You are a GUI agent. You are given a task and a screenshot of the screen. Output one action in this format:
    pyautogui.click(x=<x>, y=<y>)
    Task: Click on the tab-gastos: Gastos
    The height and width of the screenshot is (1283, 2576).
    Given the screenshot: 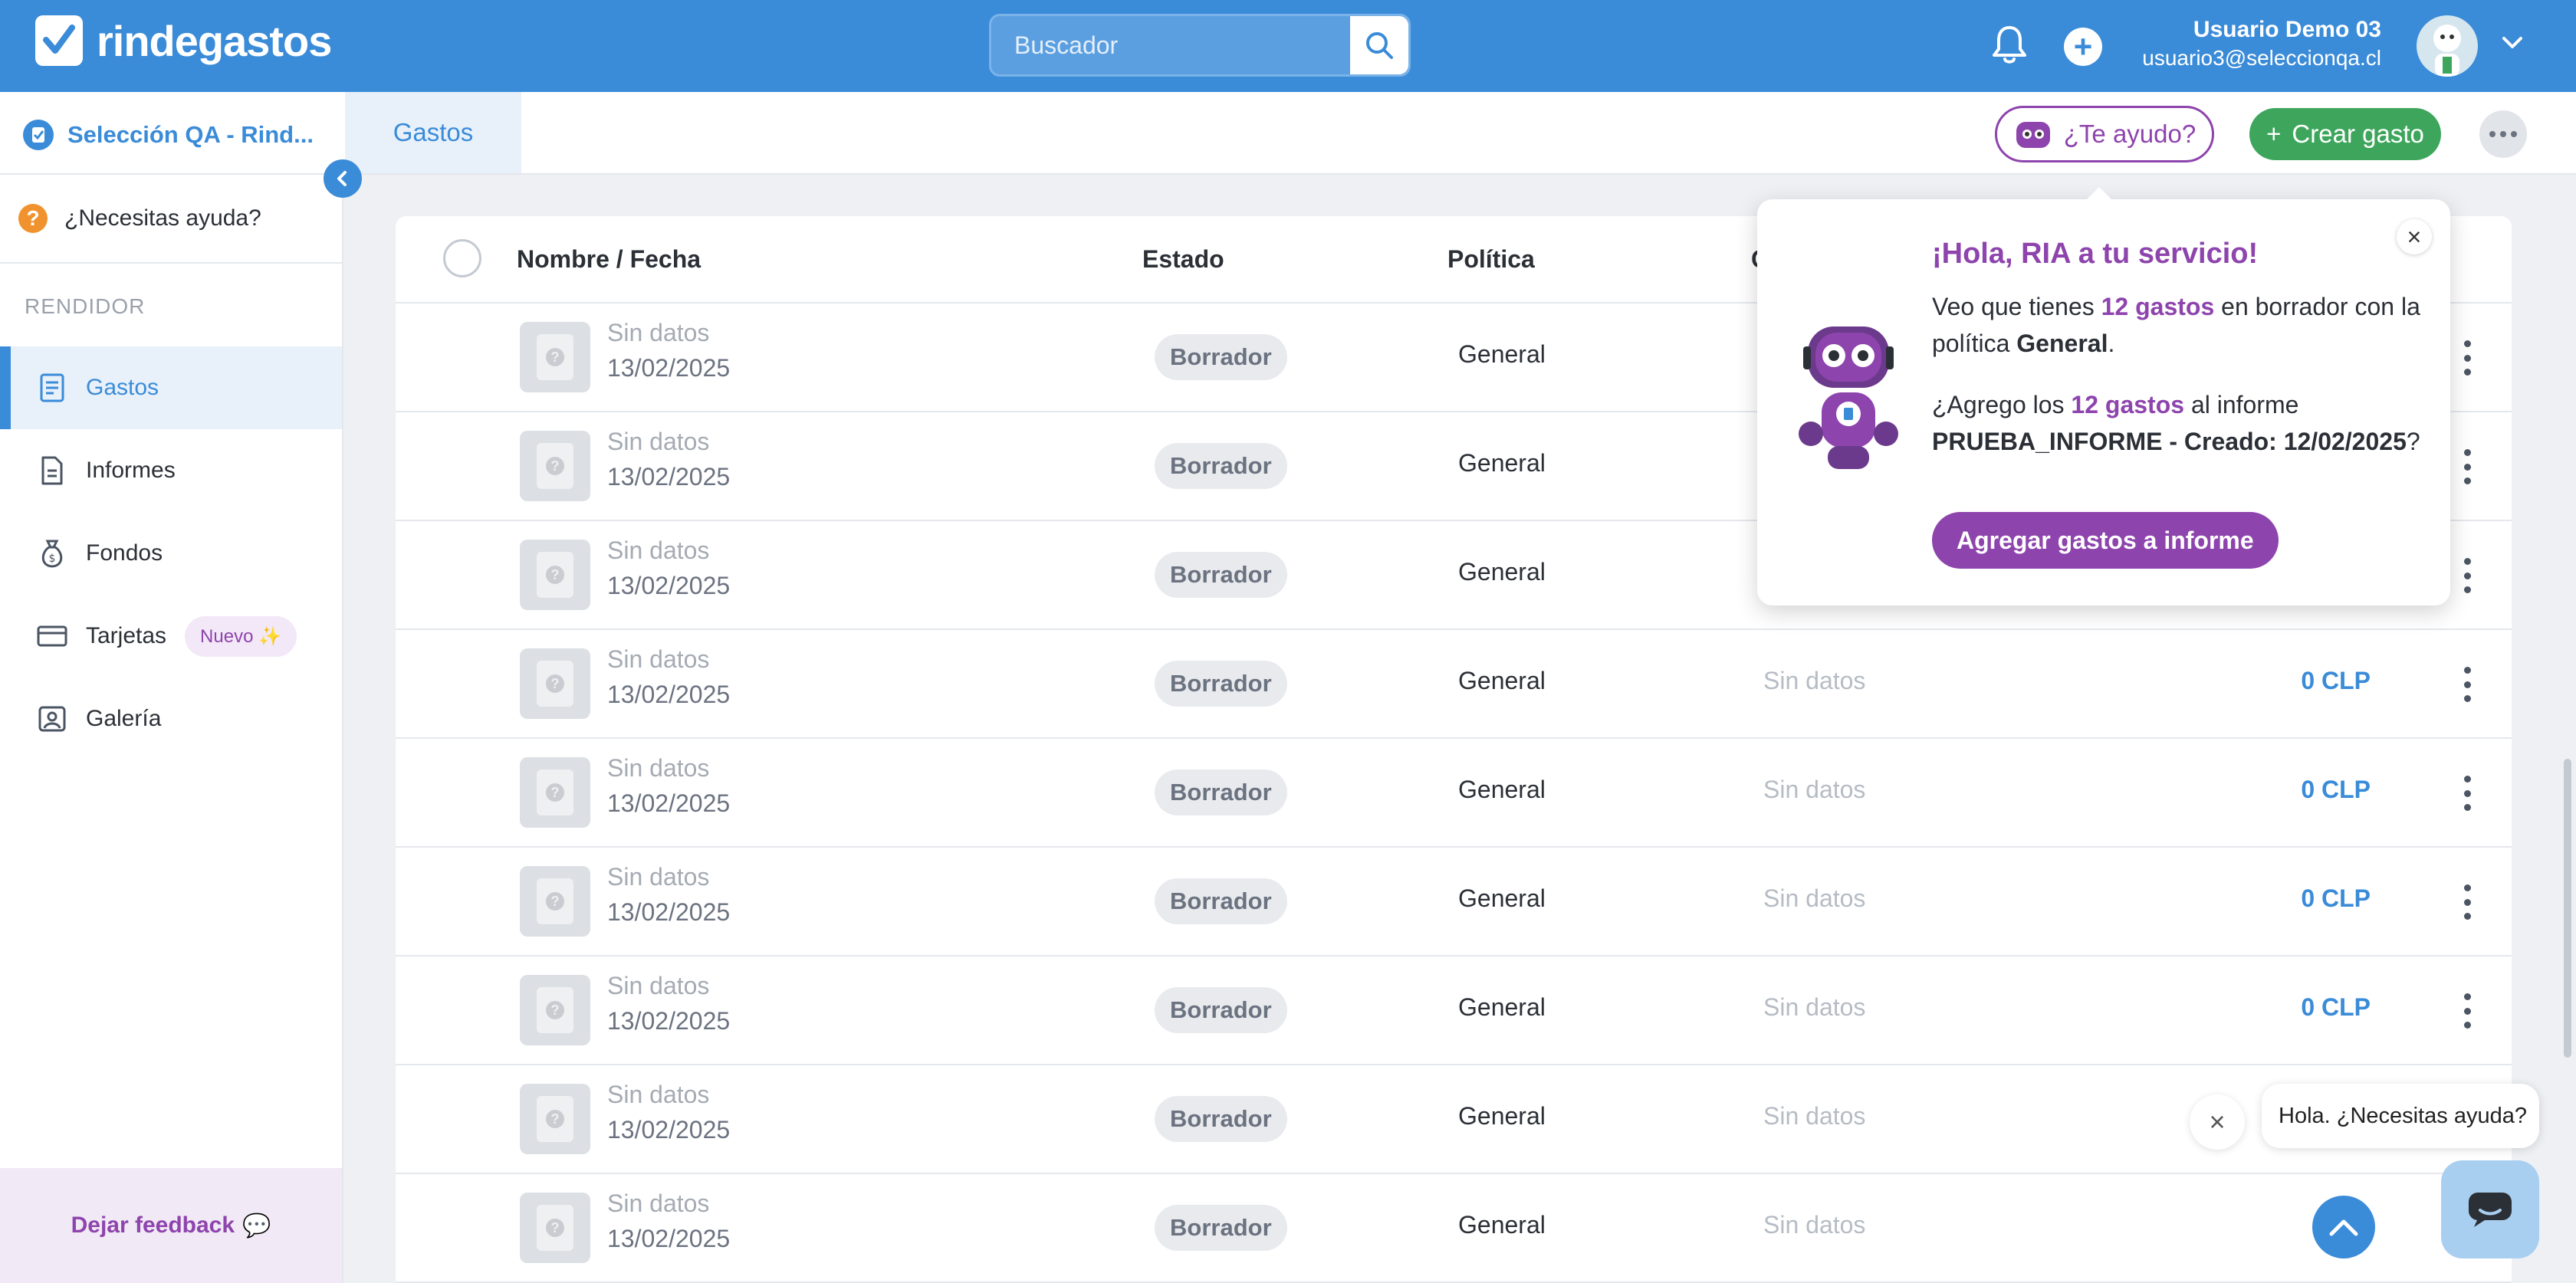 What is the action you would take?
    pyautogui.click(x=433, y=132)
    